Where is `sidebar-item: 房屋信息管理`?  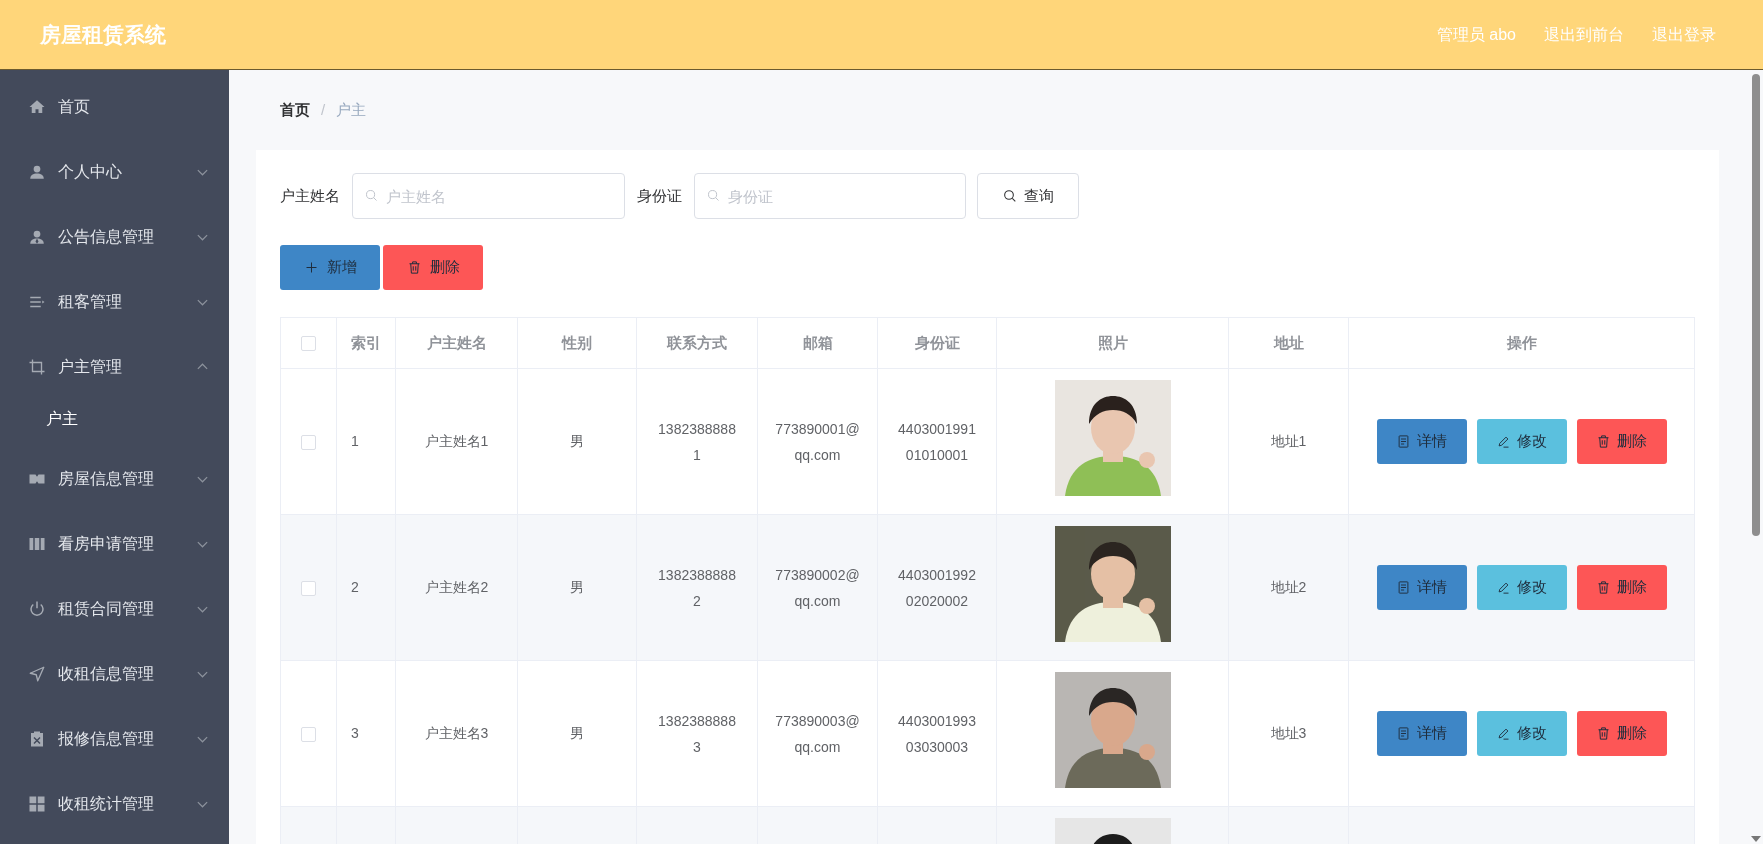 sidebar-item: 房屋信息管理 is located at coordinates (114, 478).